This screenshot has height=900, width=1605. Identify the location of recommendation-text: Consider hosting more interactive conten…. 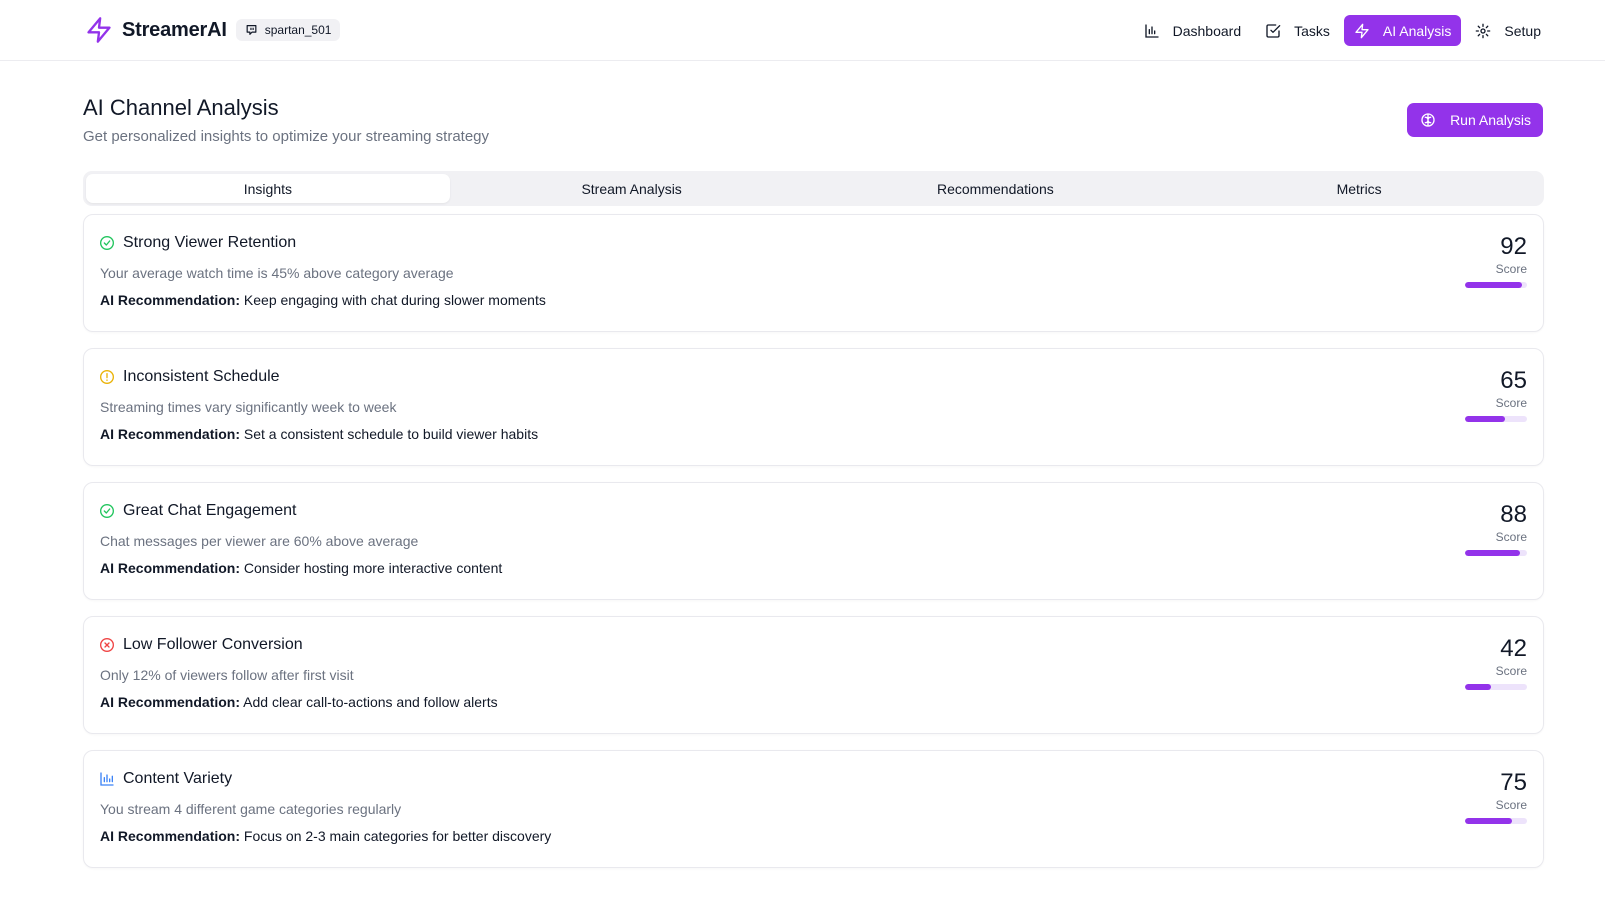
(373, 568).